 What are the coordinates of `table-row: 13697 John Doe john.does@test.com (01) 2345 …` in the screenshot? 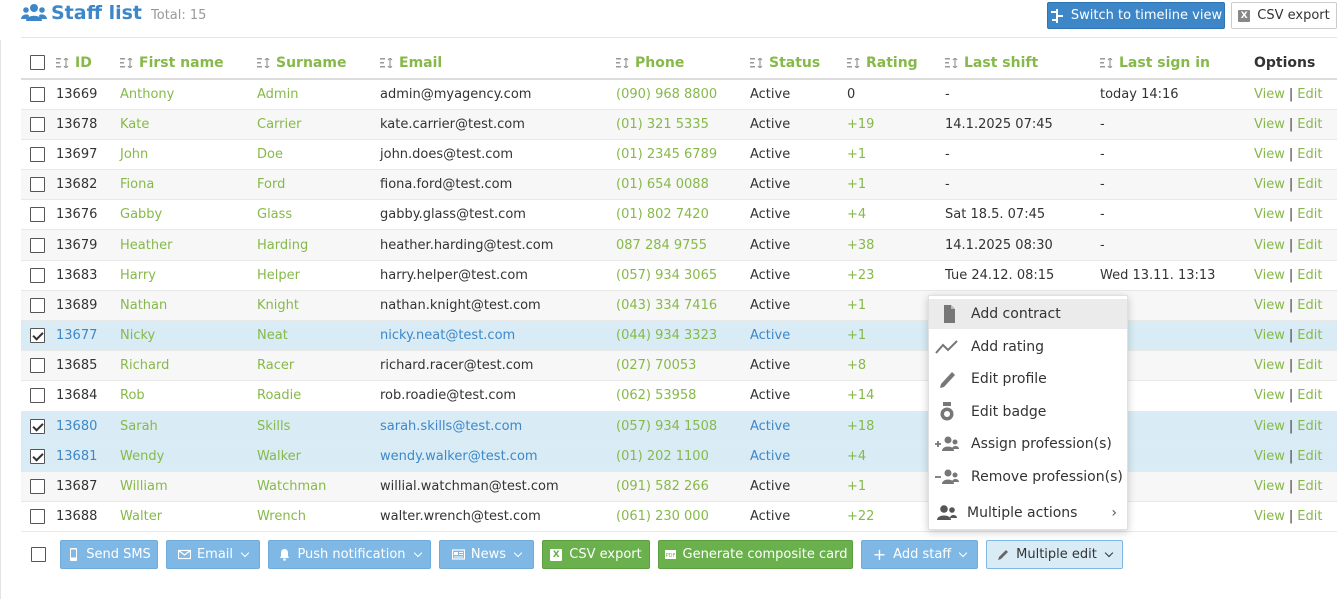 It's located at (679, 155).